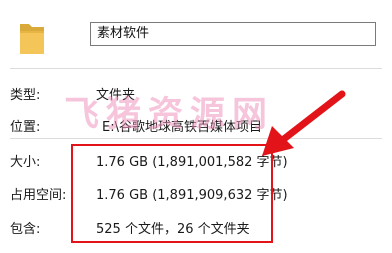  Describe the element at coordinates (233, 34) in the screenshot. I see `folder-name-input: 素材软件` at that location.